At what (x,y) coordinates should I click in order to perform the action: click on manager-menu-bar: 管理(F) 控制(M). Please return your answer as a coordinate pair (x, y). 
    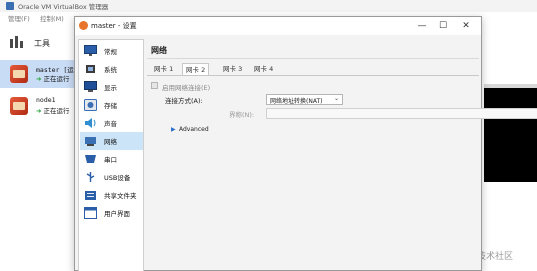
    Looking at the image, I should click on (40, 18).